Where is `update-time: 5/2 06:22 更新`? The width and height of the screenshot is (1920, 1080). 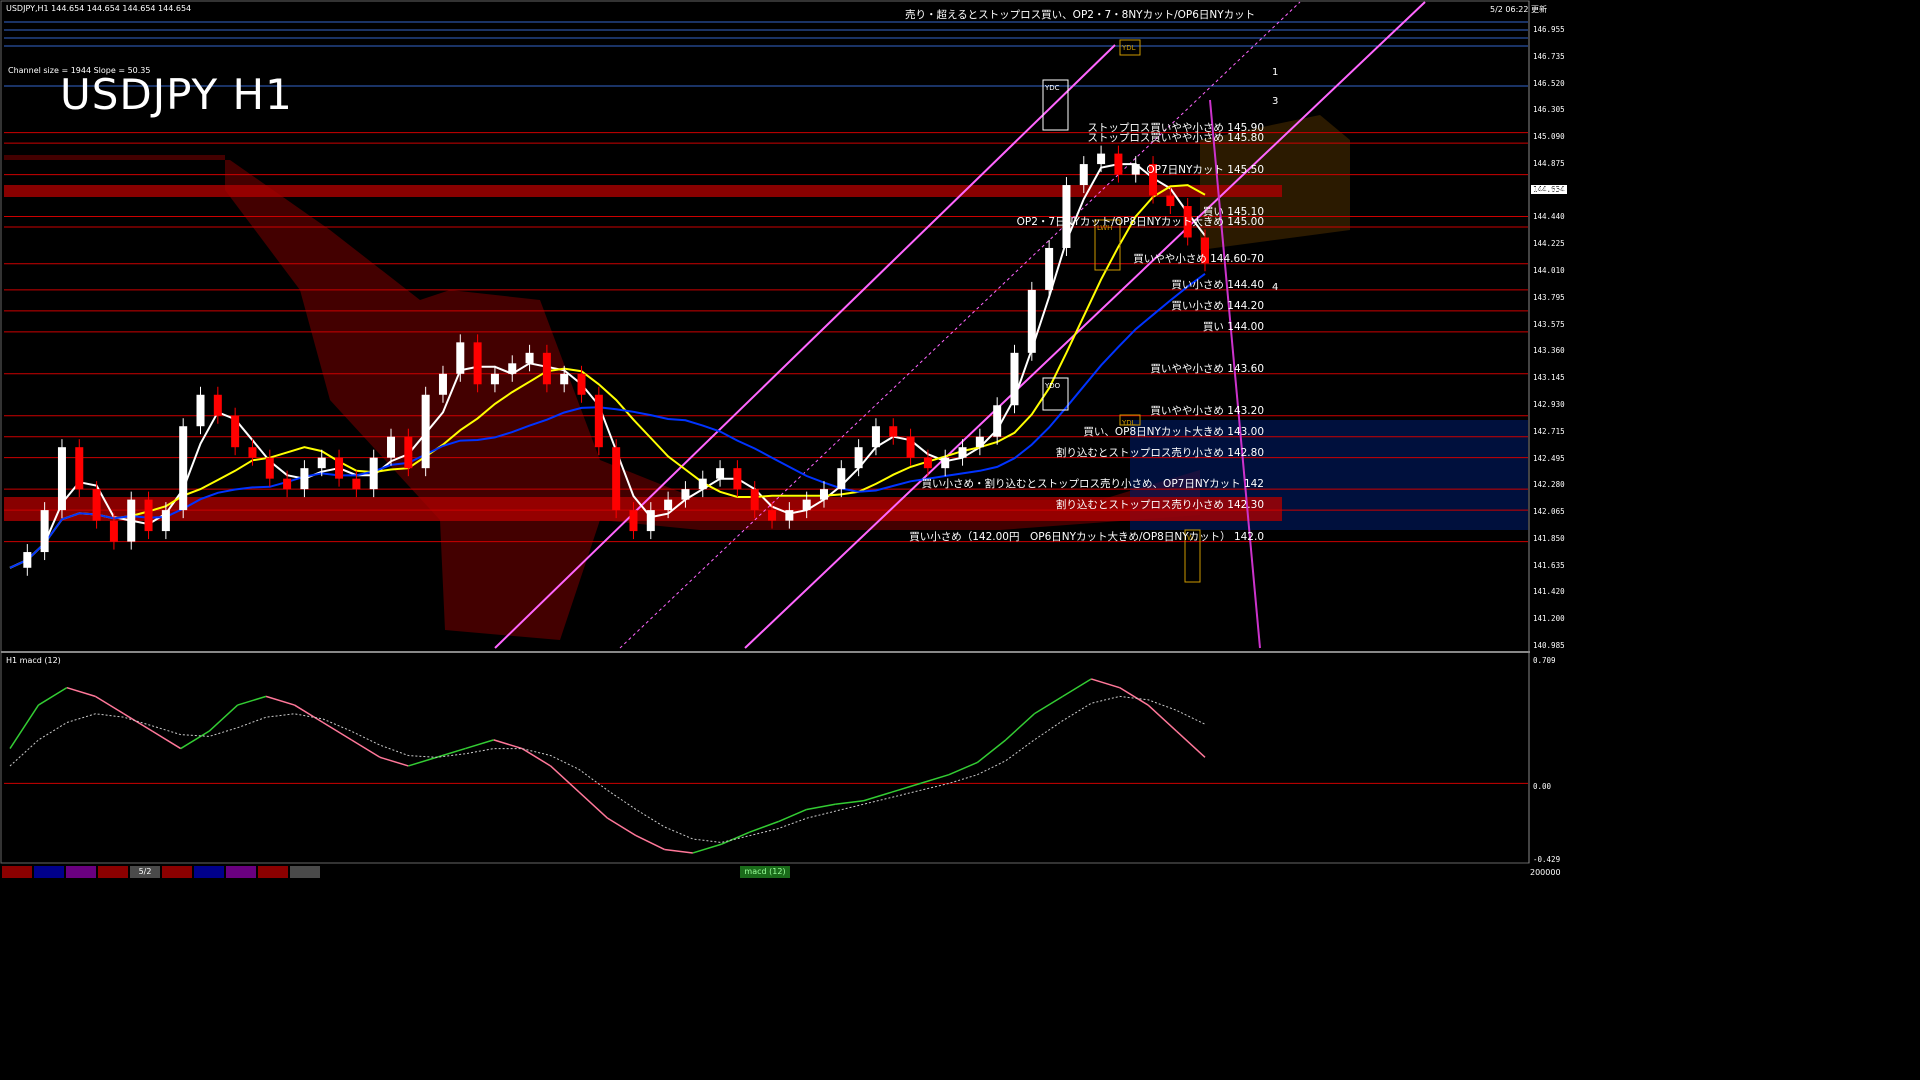
update-time: 5/2 06:22 更新 is located at coordinates (1519, 9).